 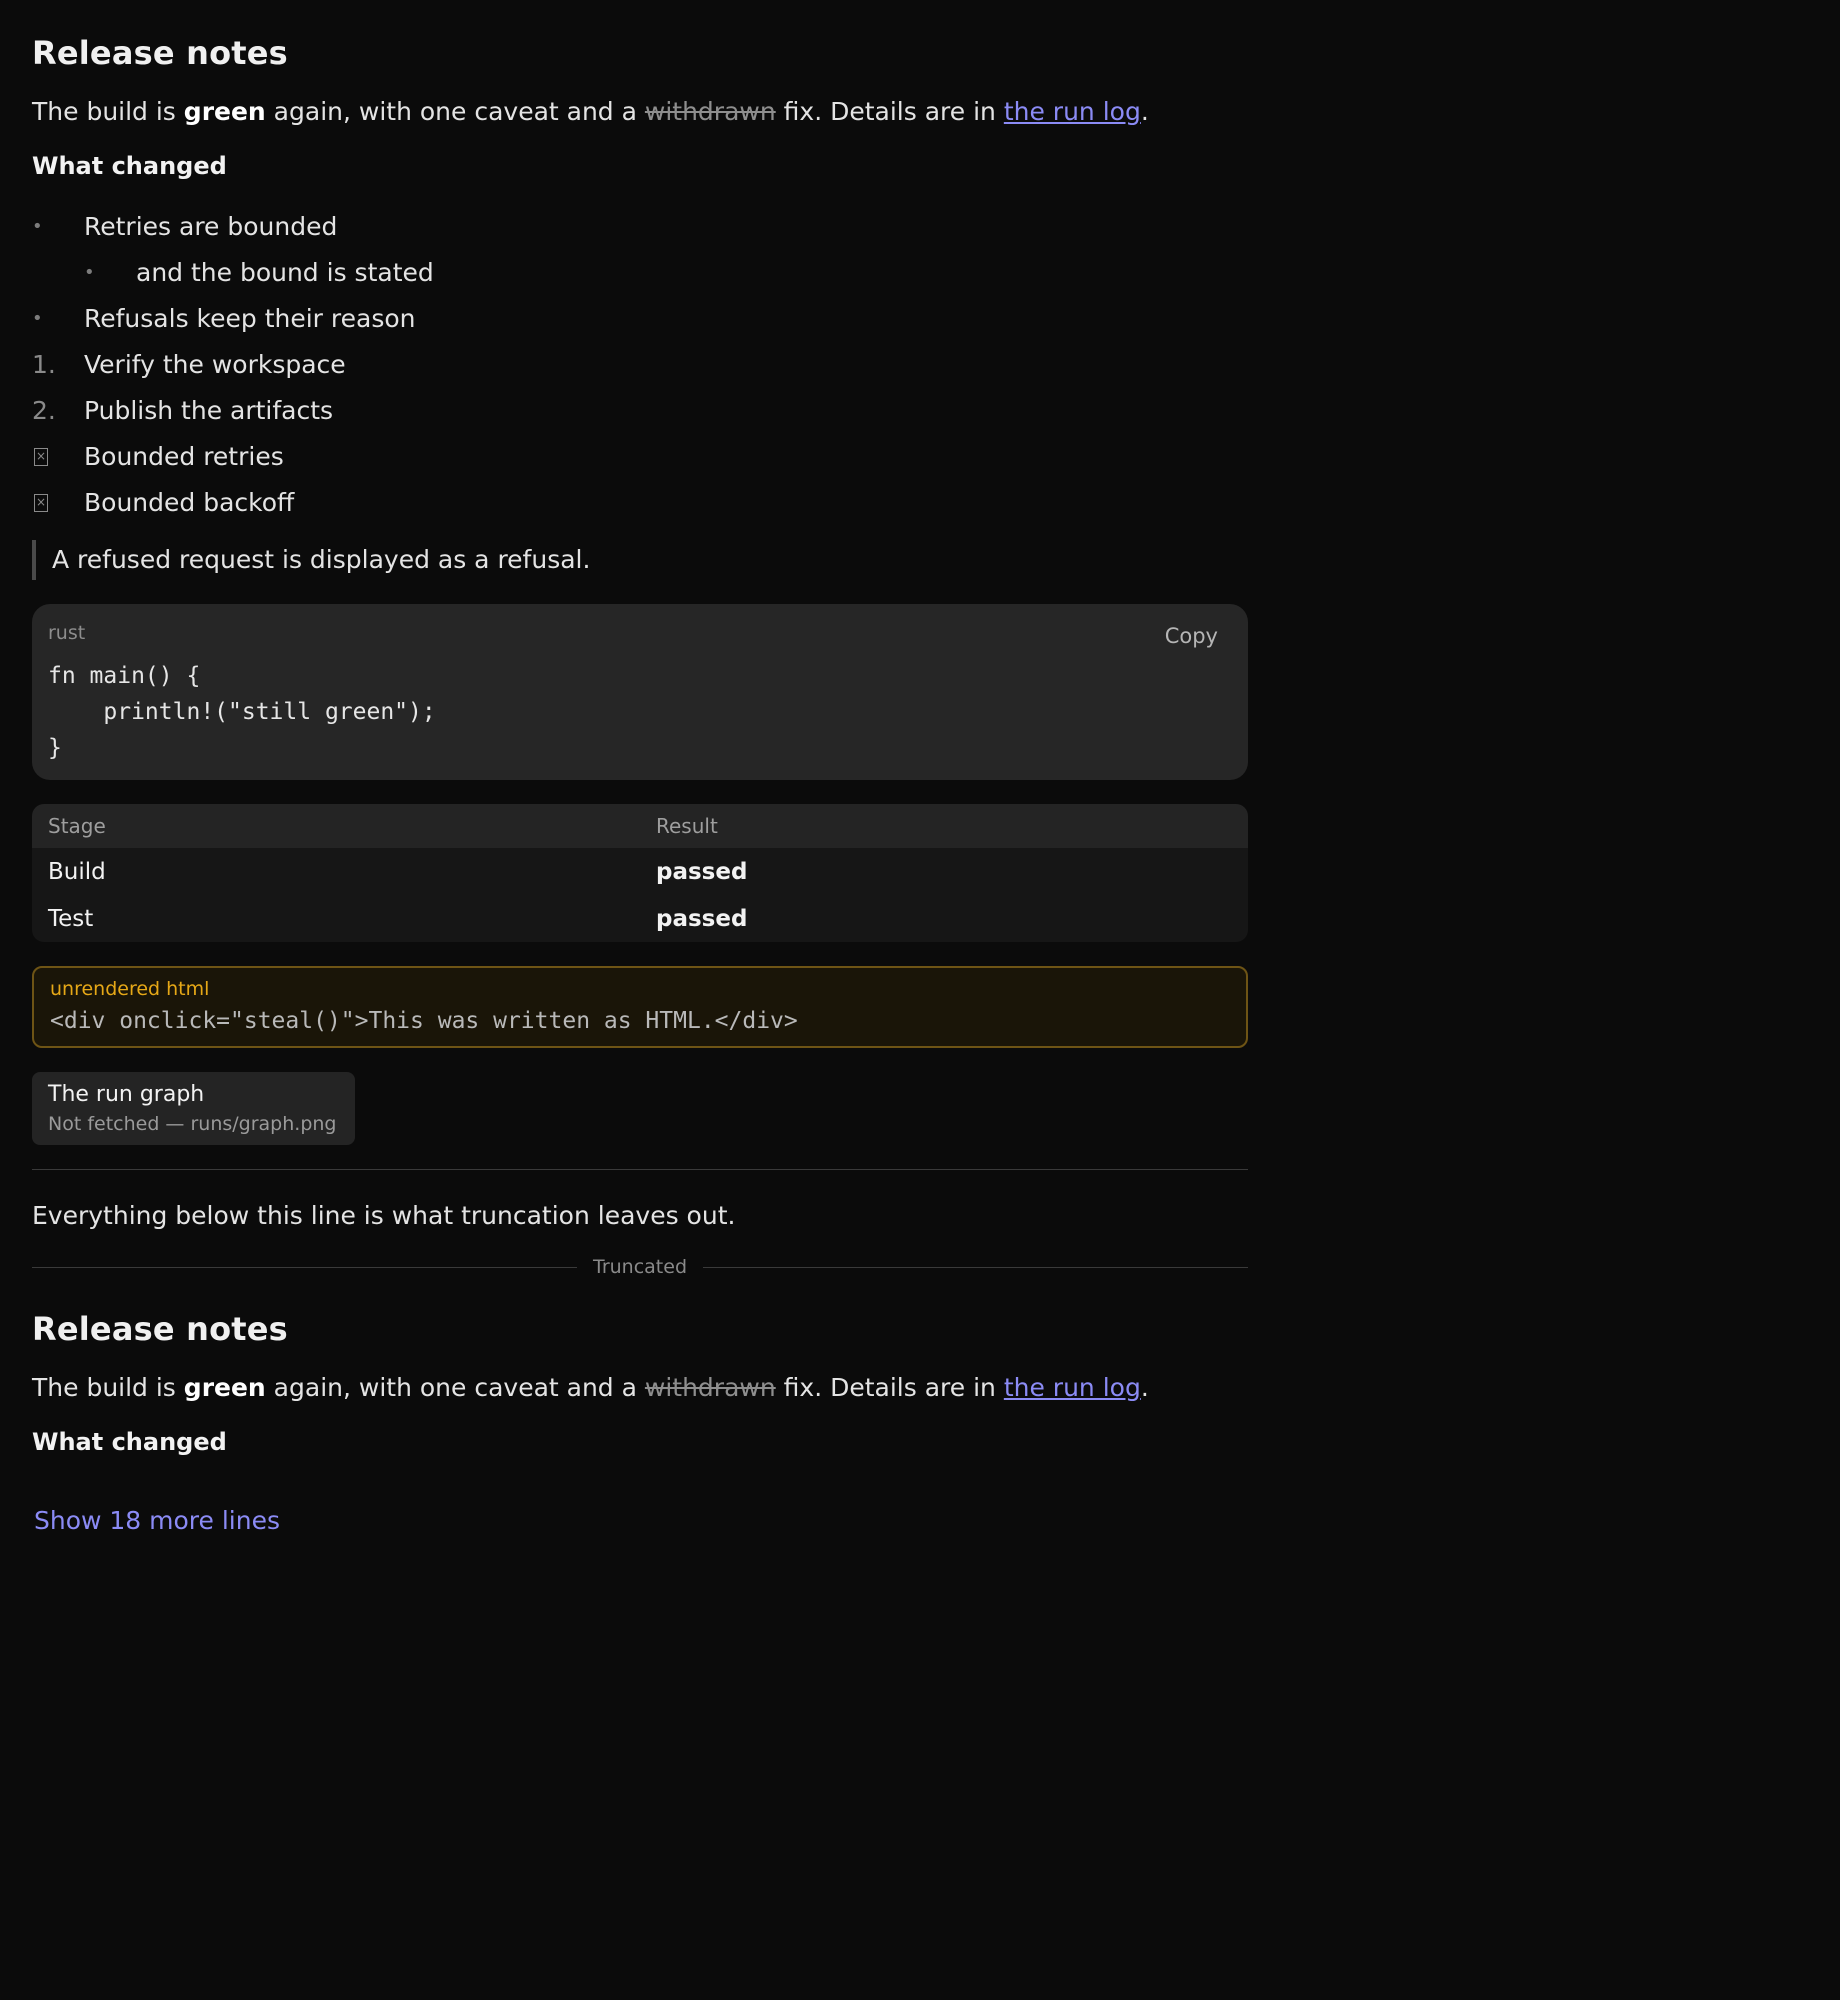 What do you see at coordinates (1191, 636) in the screenshot?
I see `copy-button: Copy` at bounding box center [1191, 636].